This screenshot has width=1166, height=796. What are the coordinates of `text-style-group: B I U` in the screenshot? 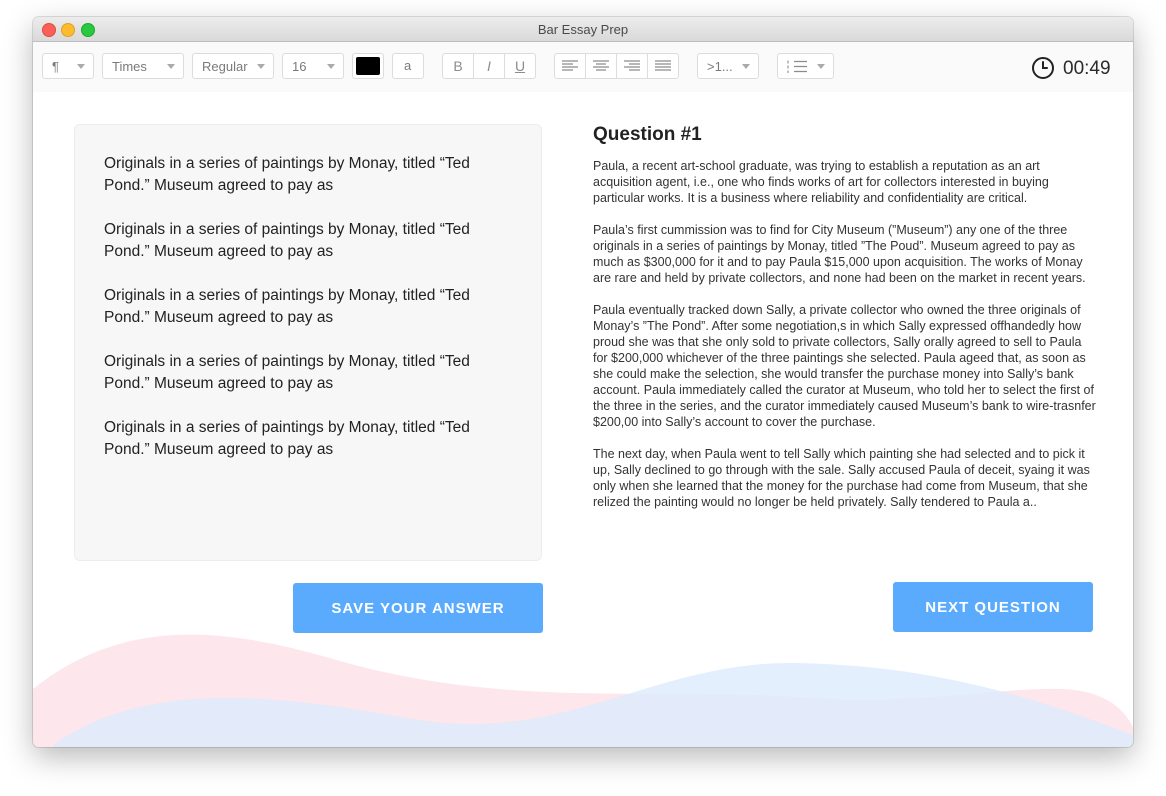 It's located at (489, 66).